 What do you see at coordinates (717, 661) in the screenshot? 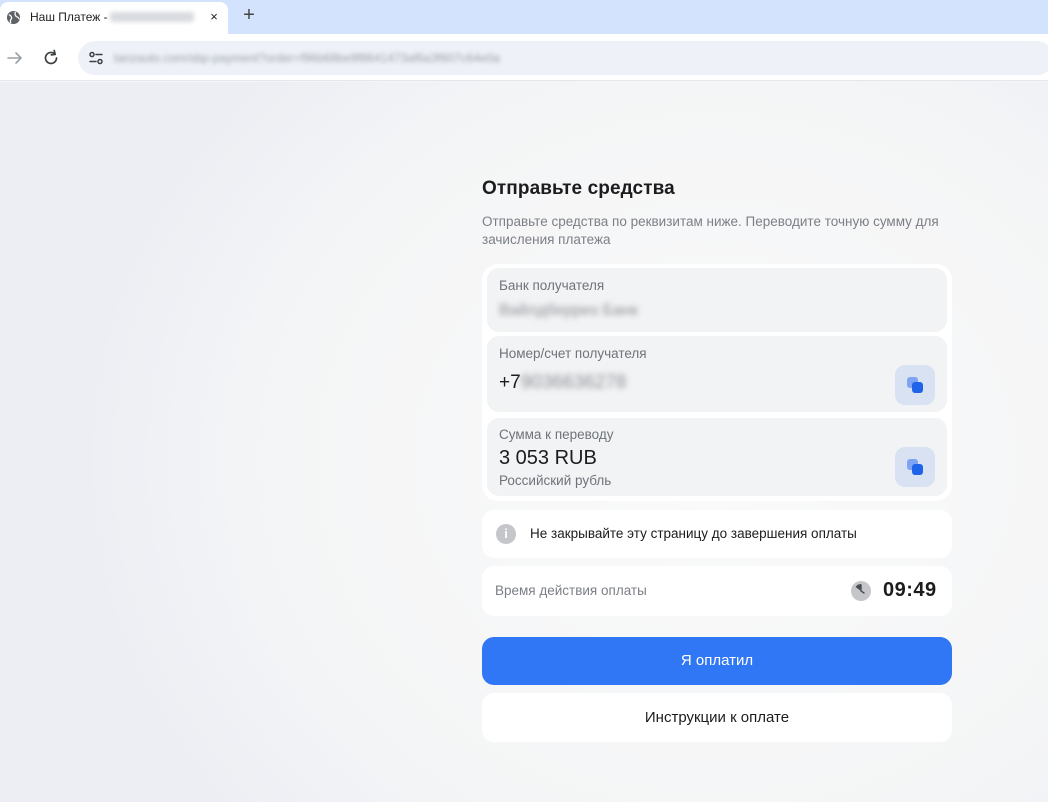
I see `i-paid-button: Я оплатил` at bounding box center [717, 661].